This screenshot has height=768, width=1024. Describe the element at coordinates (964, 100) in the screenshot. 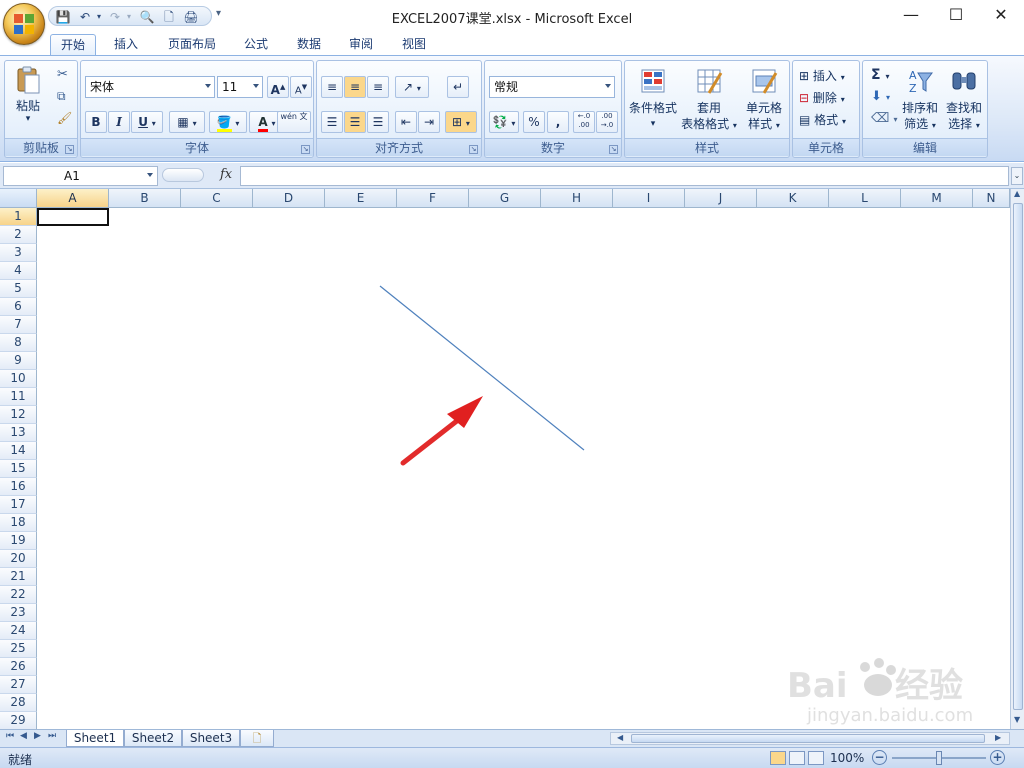

I see `find-select-button: 查找和 选择 ▾` at that location.